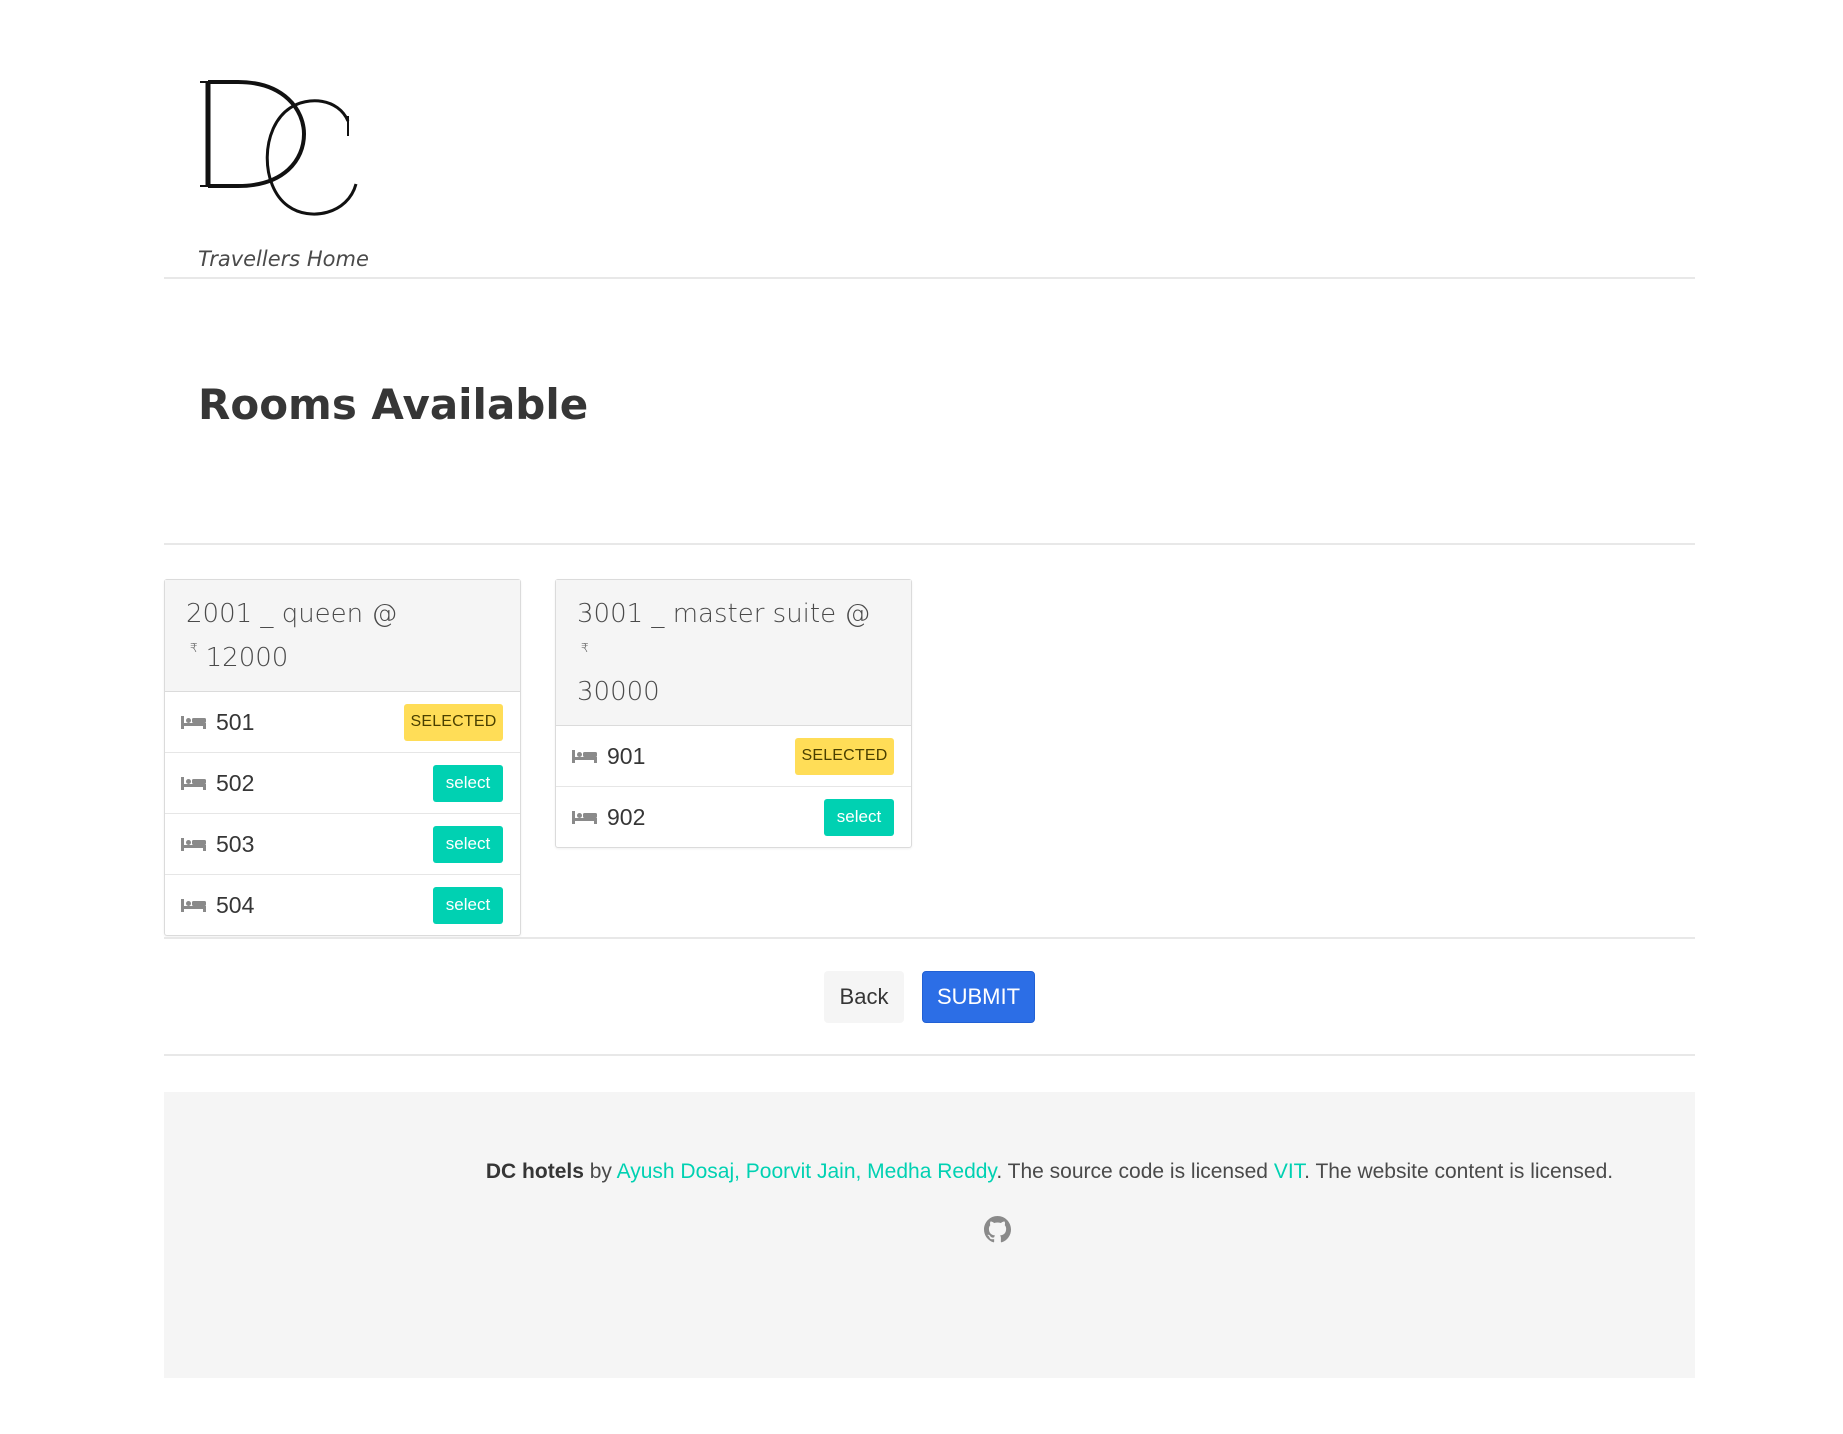  I want to click on room-type-title: 3001 _ master suite @, so click(724, 614).